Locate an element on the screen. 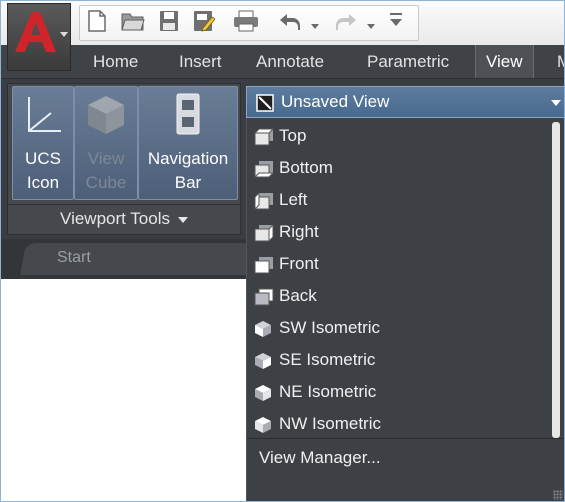 The height and width of the screenshot is (502, 565). view-dropdown-caret-icon is located at coordinates (556, 103).